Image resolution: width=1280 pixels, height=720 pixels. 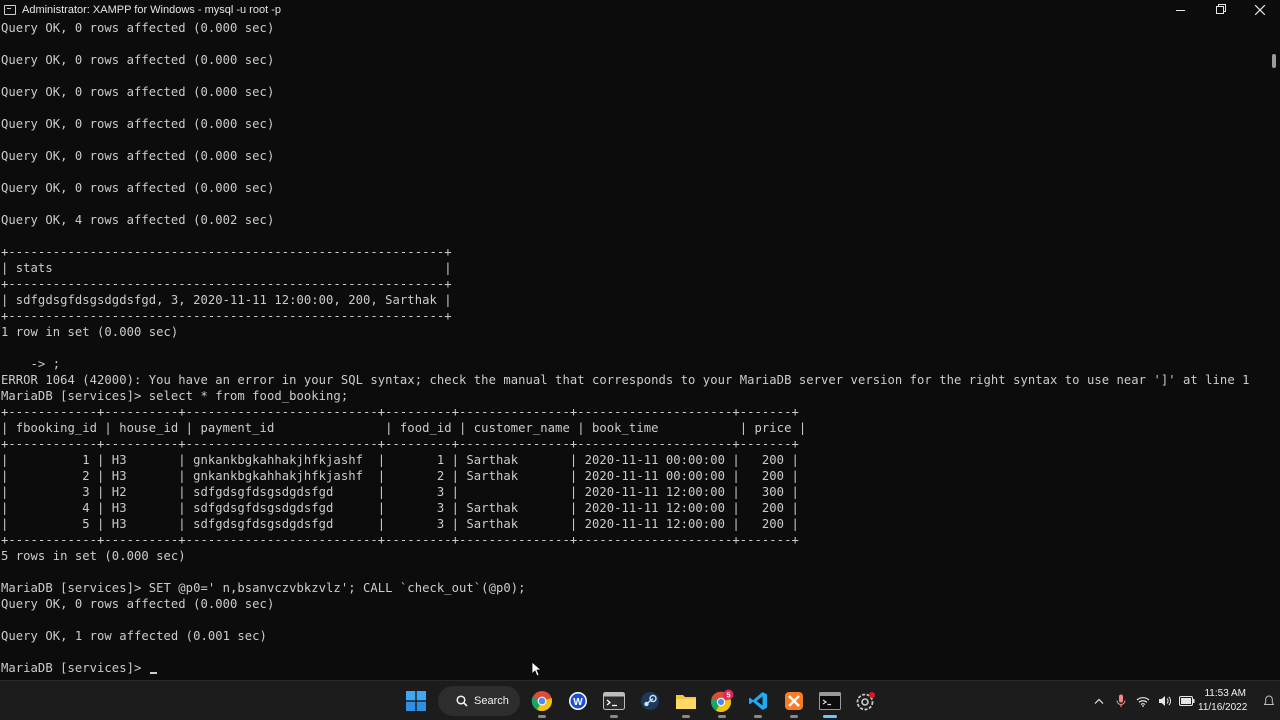 What do you see at coordinates (728, 694) in the screenshot?
I see `notification-badge: 5` at bounding box center [728, 694].